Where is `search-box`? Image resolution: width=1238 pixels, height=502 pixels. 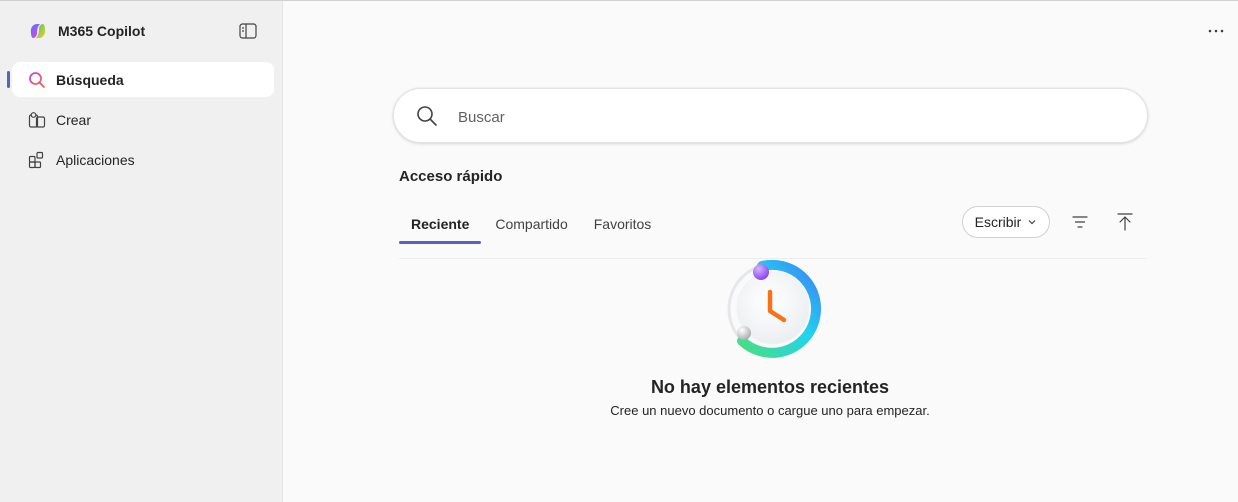
search-box is located at coordinates (770, 115).